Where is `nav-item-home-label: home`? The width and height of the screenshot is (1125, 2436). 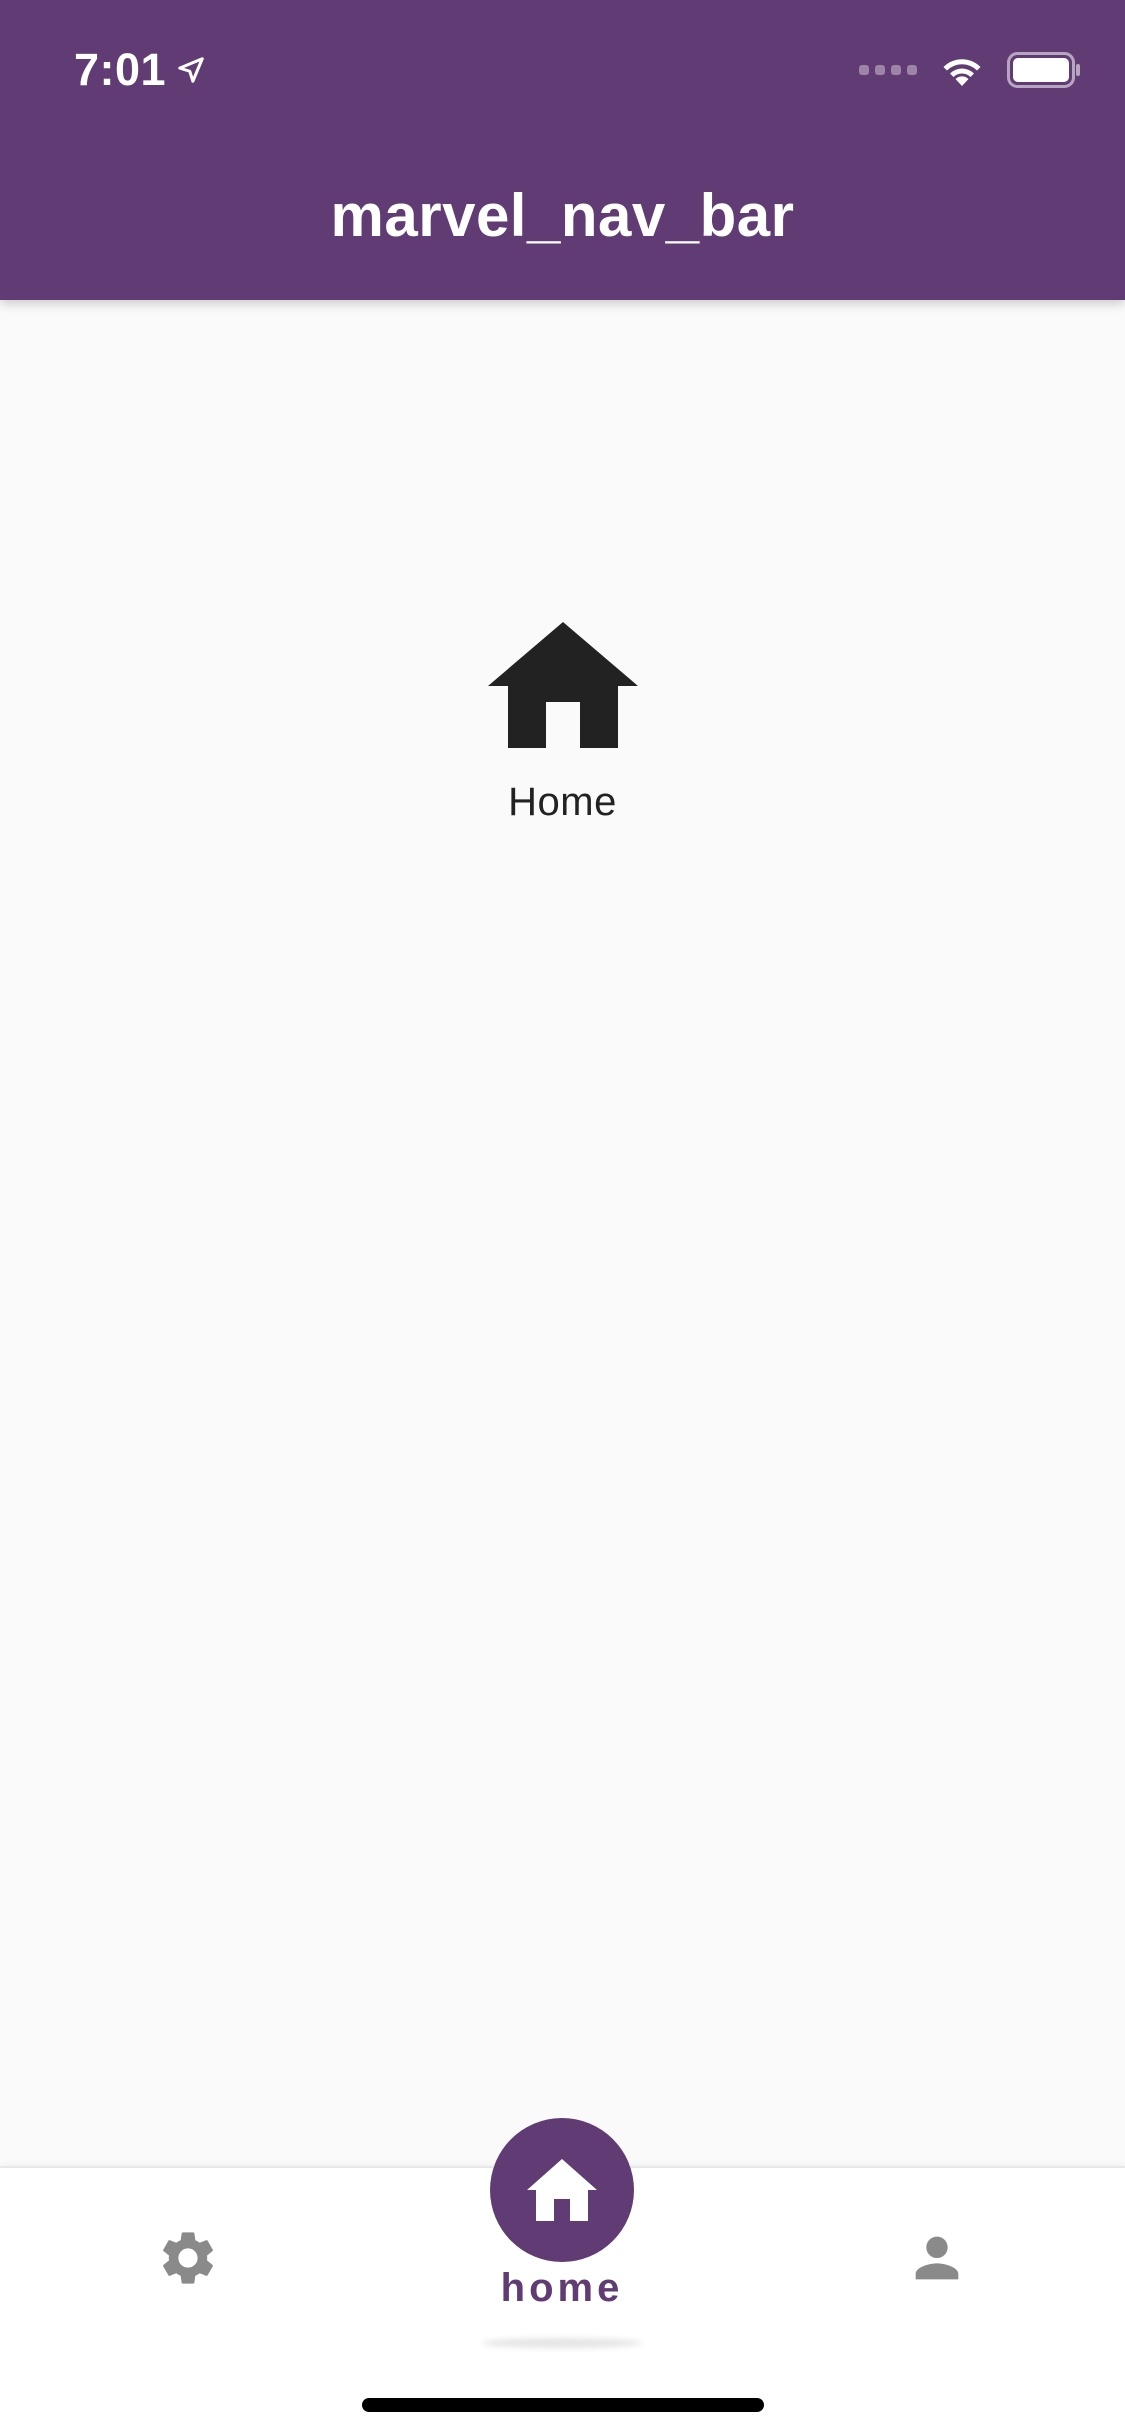 nav-item-home-label: home is located at coordinates (562, 2288).